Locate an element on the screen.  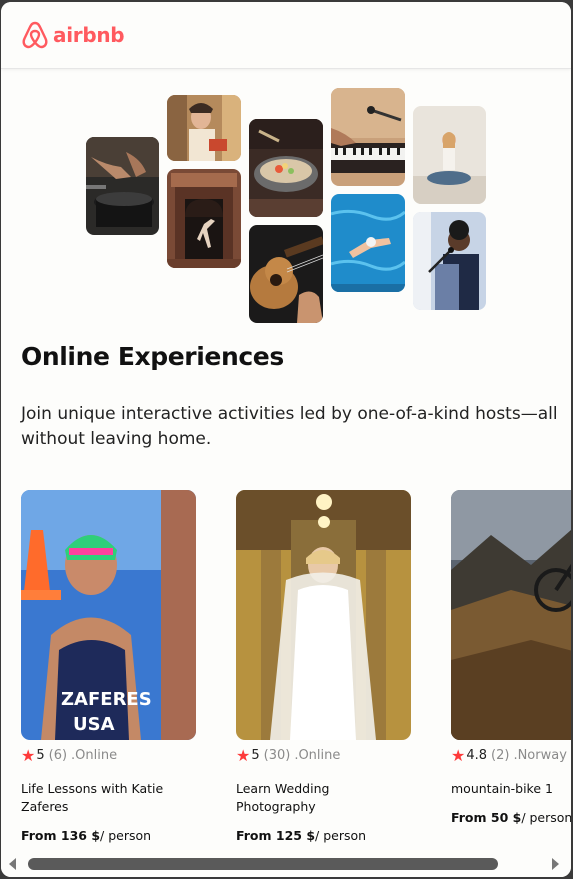
card-title: Learn Wedding Photography is located at coordinates (324, 798).